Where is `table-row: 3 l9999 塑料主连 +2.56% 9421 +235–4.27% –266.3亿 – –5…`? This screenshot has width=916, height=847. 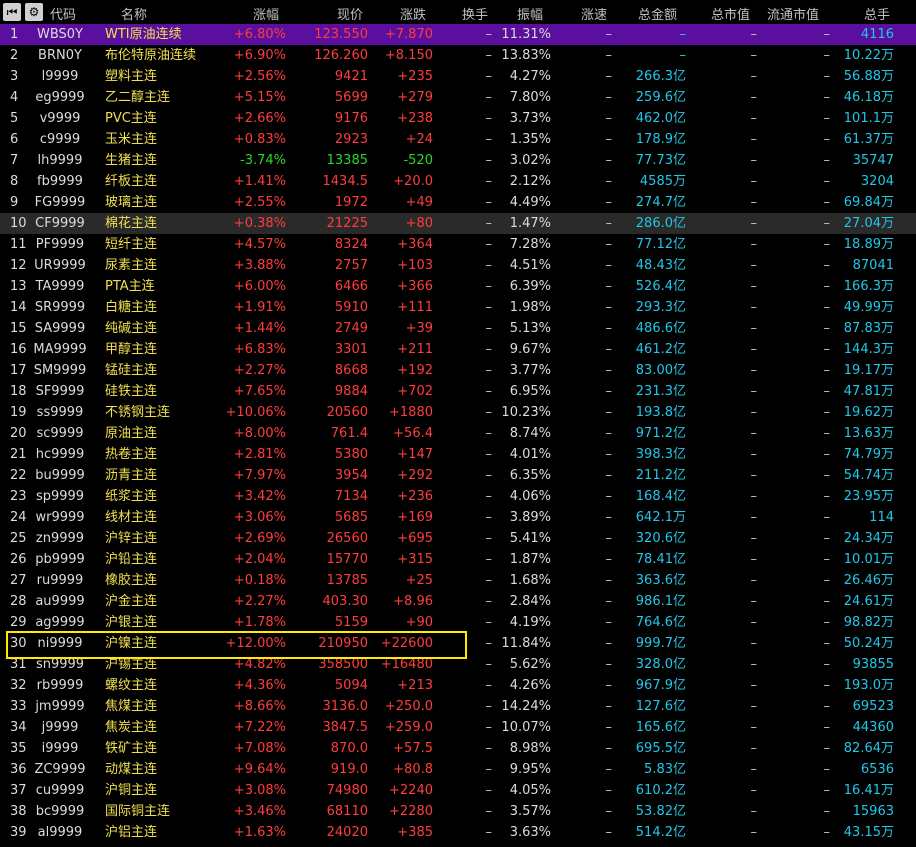
table-row: 3 l9999 塑料主连 +2.56% 9421 +235–4.27% –266.3亿 – –5… is located at coordinates (458, 76).